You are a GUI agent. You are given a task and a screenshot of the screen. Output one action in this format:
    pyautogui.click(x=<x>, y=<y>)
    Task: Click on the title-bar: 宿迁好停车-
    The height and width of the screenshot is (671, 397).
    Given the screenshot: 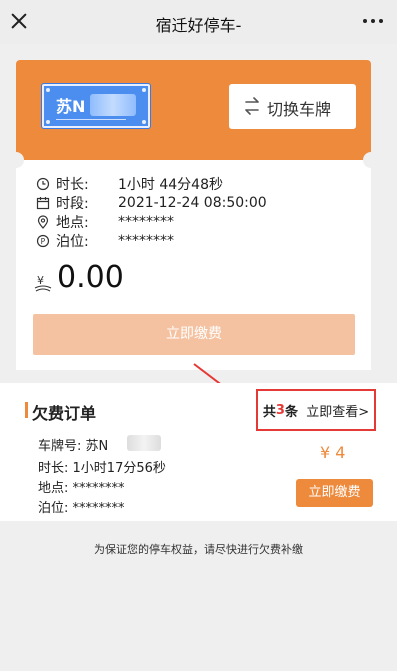 What is the action you would take?
    pyautogui.click(x=198, y=22)
    